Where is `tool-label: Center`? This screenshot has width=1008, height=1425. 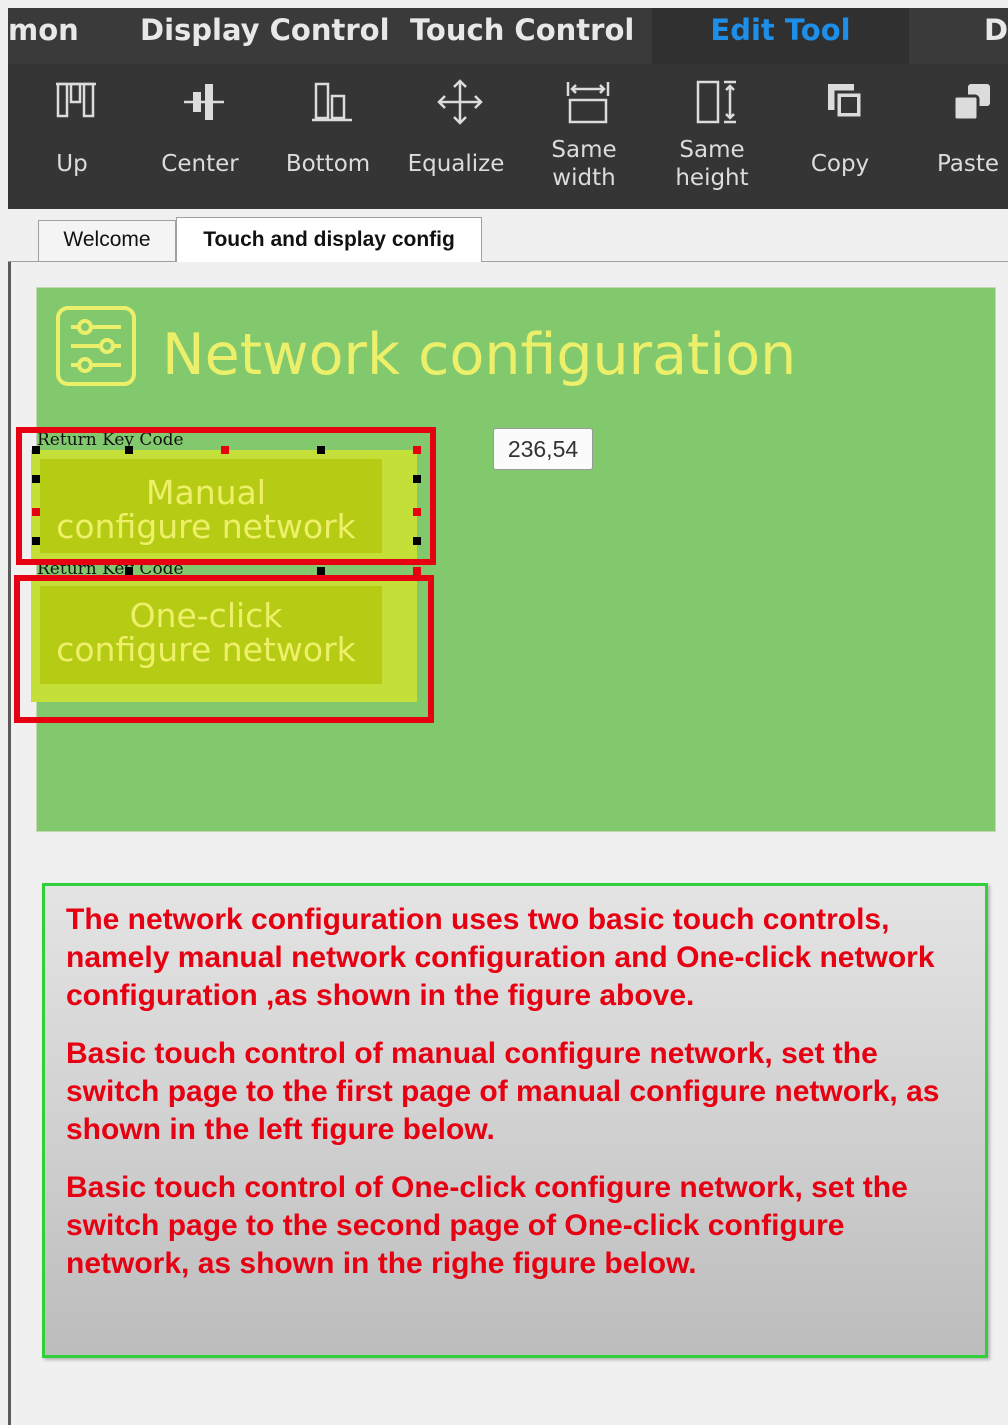
tool-label: Center is located at coordinates (200, 164).